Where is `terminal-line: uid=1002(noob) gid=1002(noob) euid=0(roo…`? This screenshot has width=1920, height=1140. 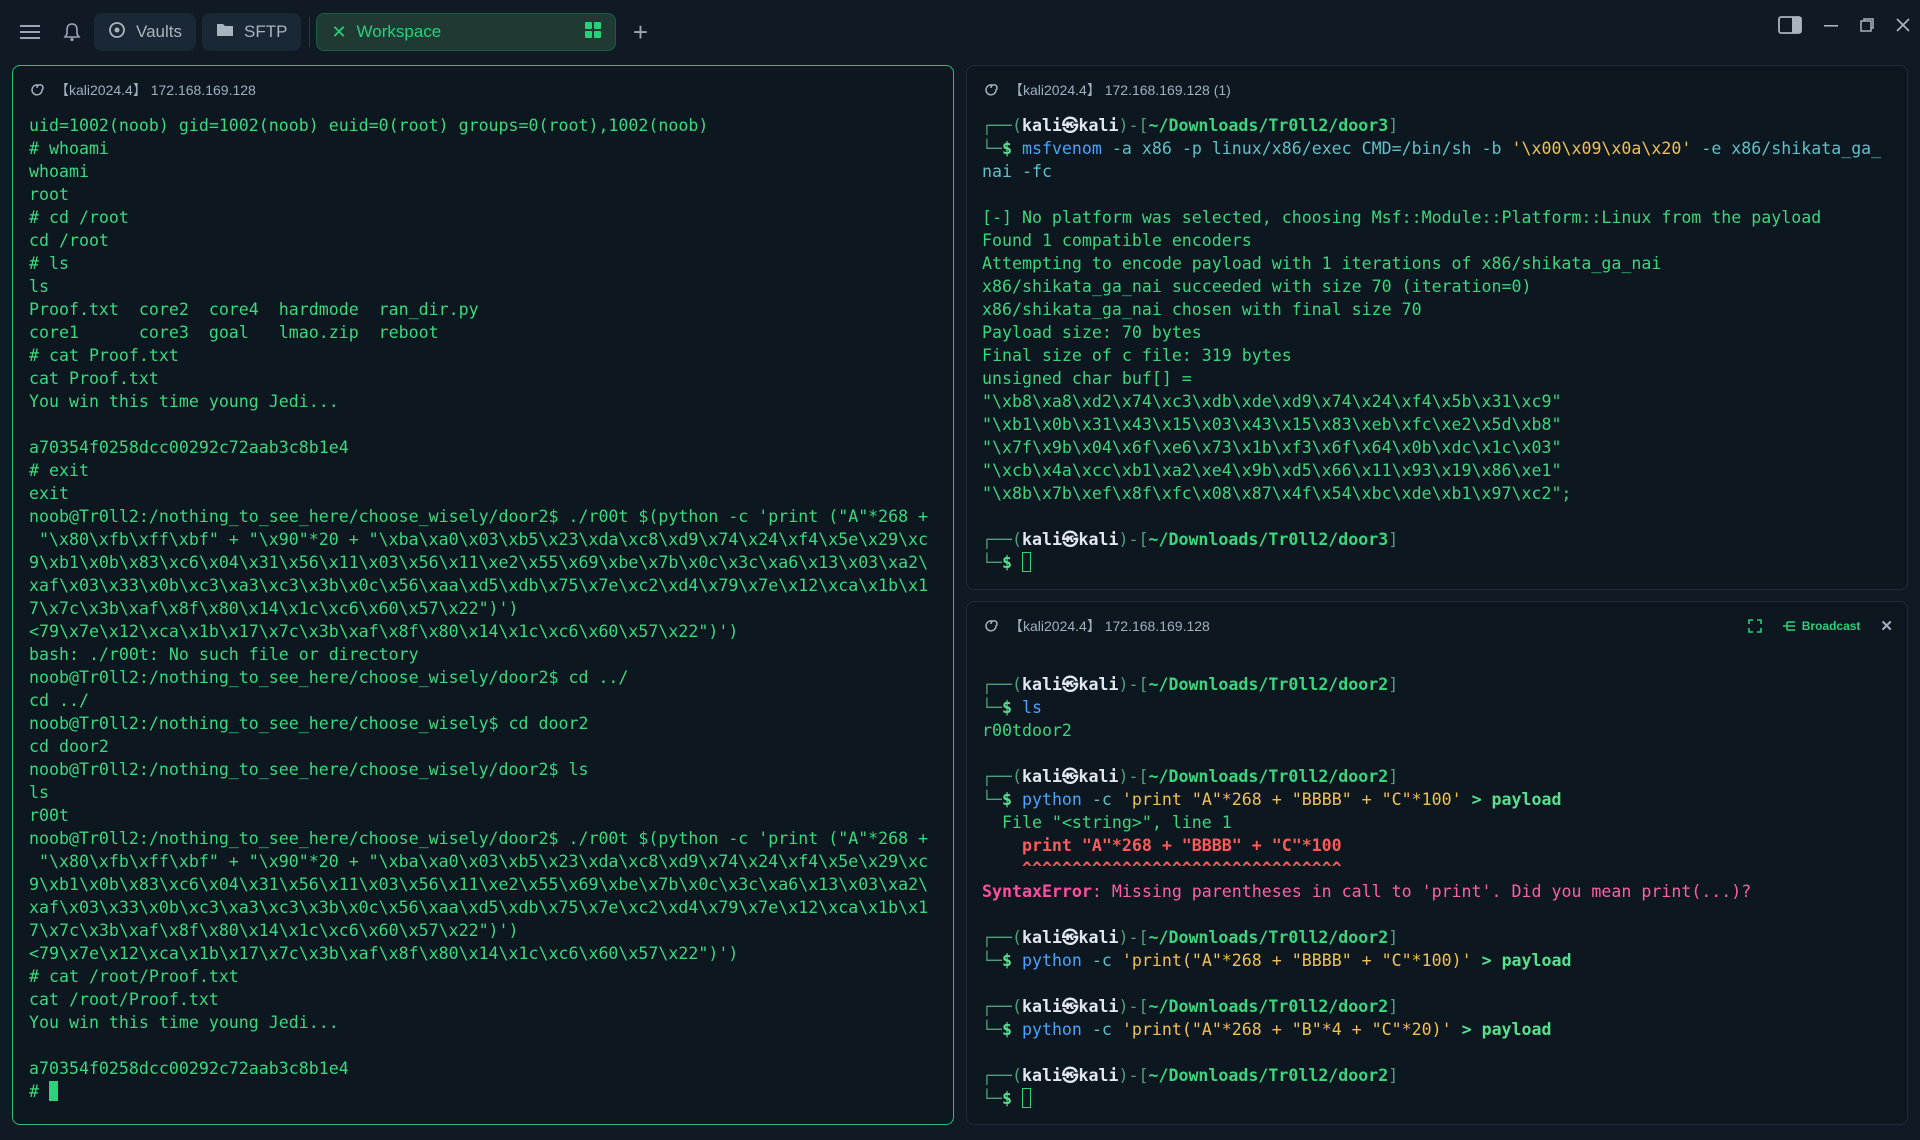
terminal-line: uid=1002(noob) gid=1002(noob) euid=0(roo… is located at coordinates (369, 125).